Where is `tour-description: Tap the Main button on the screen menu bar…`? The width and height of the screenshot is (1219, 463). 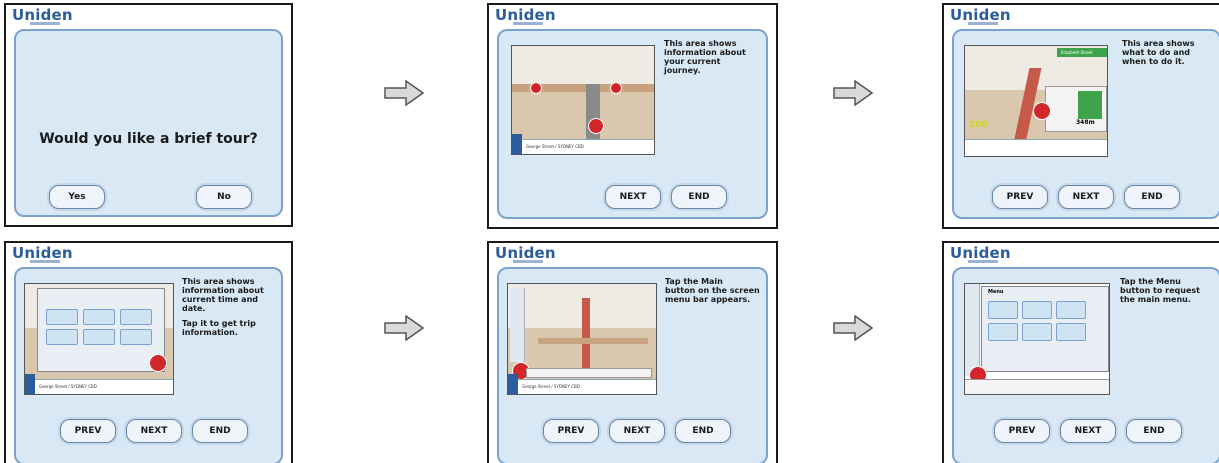
tour-description: Tap the Main button on the screen menu bar… is located at coordinates (712, 290).